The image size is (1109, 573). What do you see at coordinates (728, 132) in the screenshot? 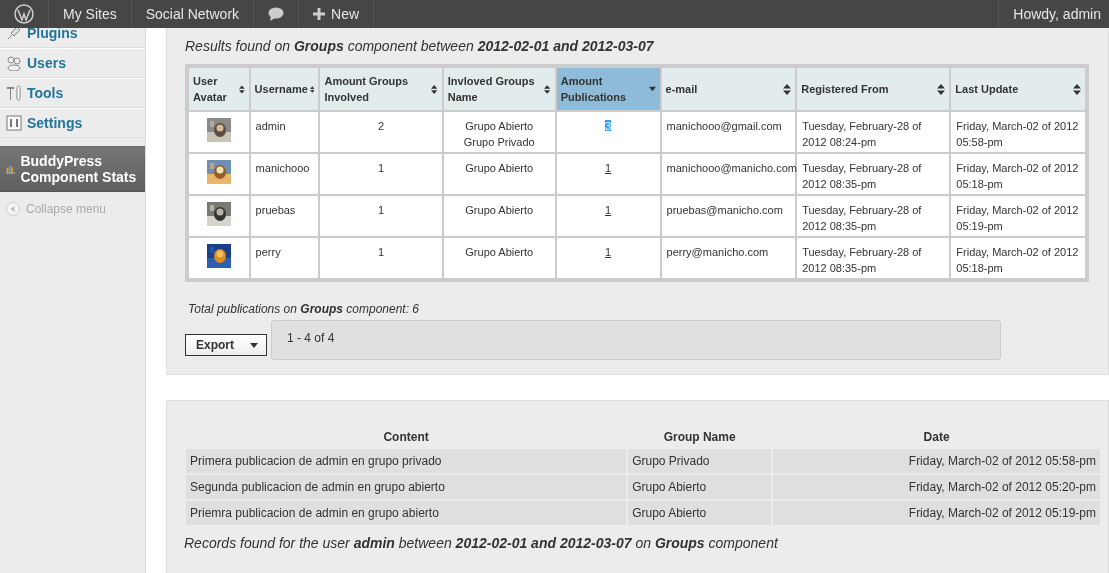
I see `table-cell: manichooo@gmail.com` at bounding box center [728, 132].